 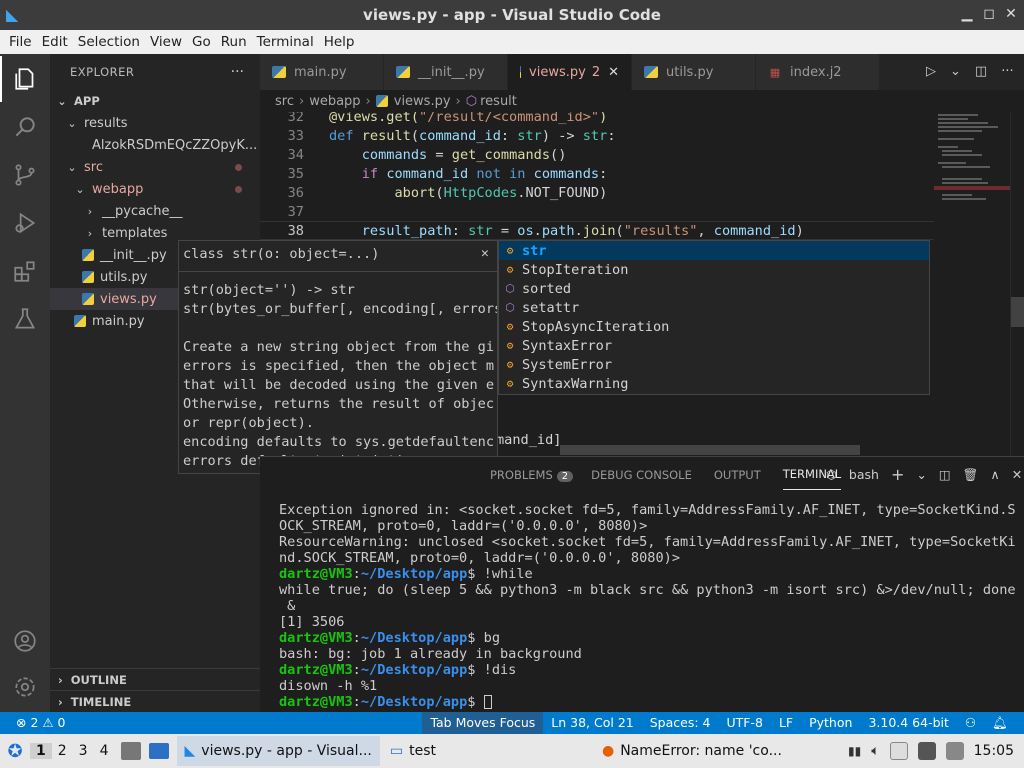 What do you see at coordinates (339, 42) in the screenshot?
I see `menu-help: Help` at bounding box center [339, 42].